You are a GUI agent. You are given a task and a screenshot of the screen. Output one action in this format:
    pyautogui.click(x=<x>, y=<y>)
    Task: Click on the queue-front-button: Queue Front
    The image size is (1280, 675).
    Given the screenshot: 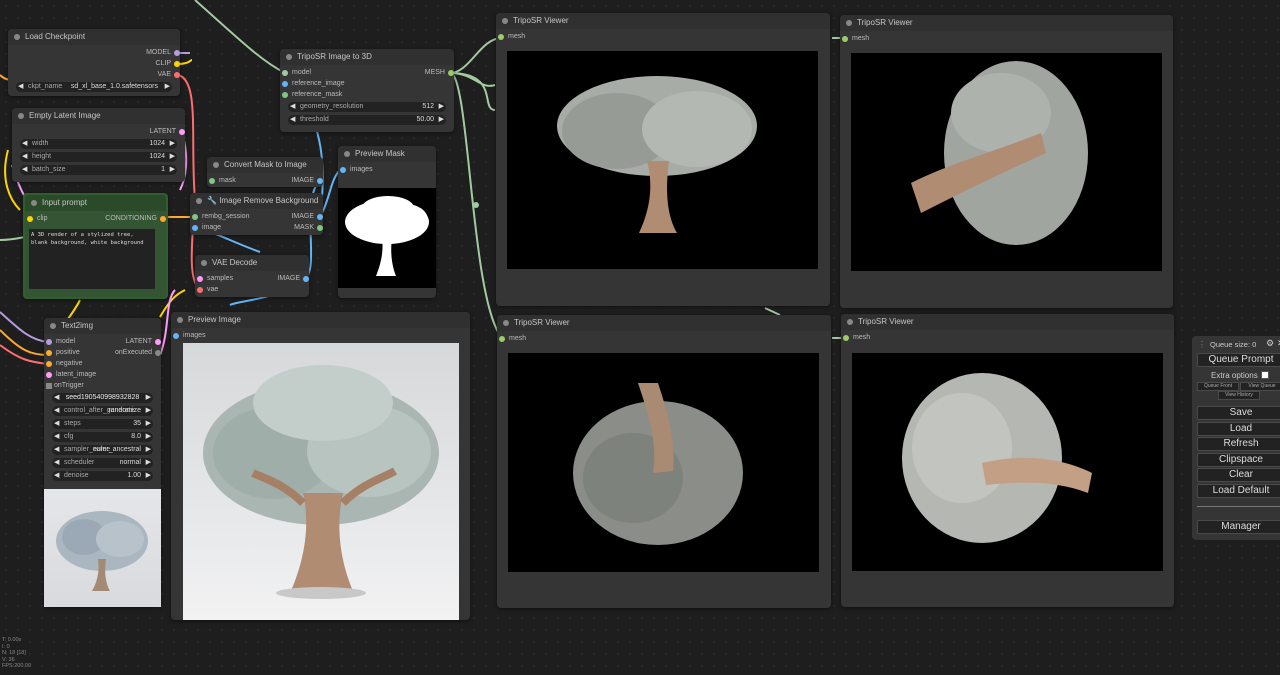 What is the action you would take?
    pyautogui.click(x=1218, y=386)
    